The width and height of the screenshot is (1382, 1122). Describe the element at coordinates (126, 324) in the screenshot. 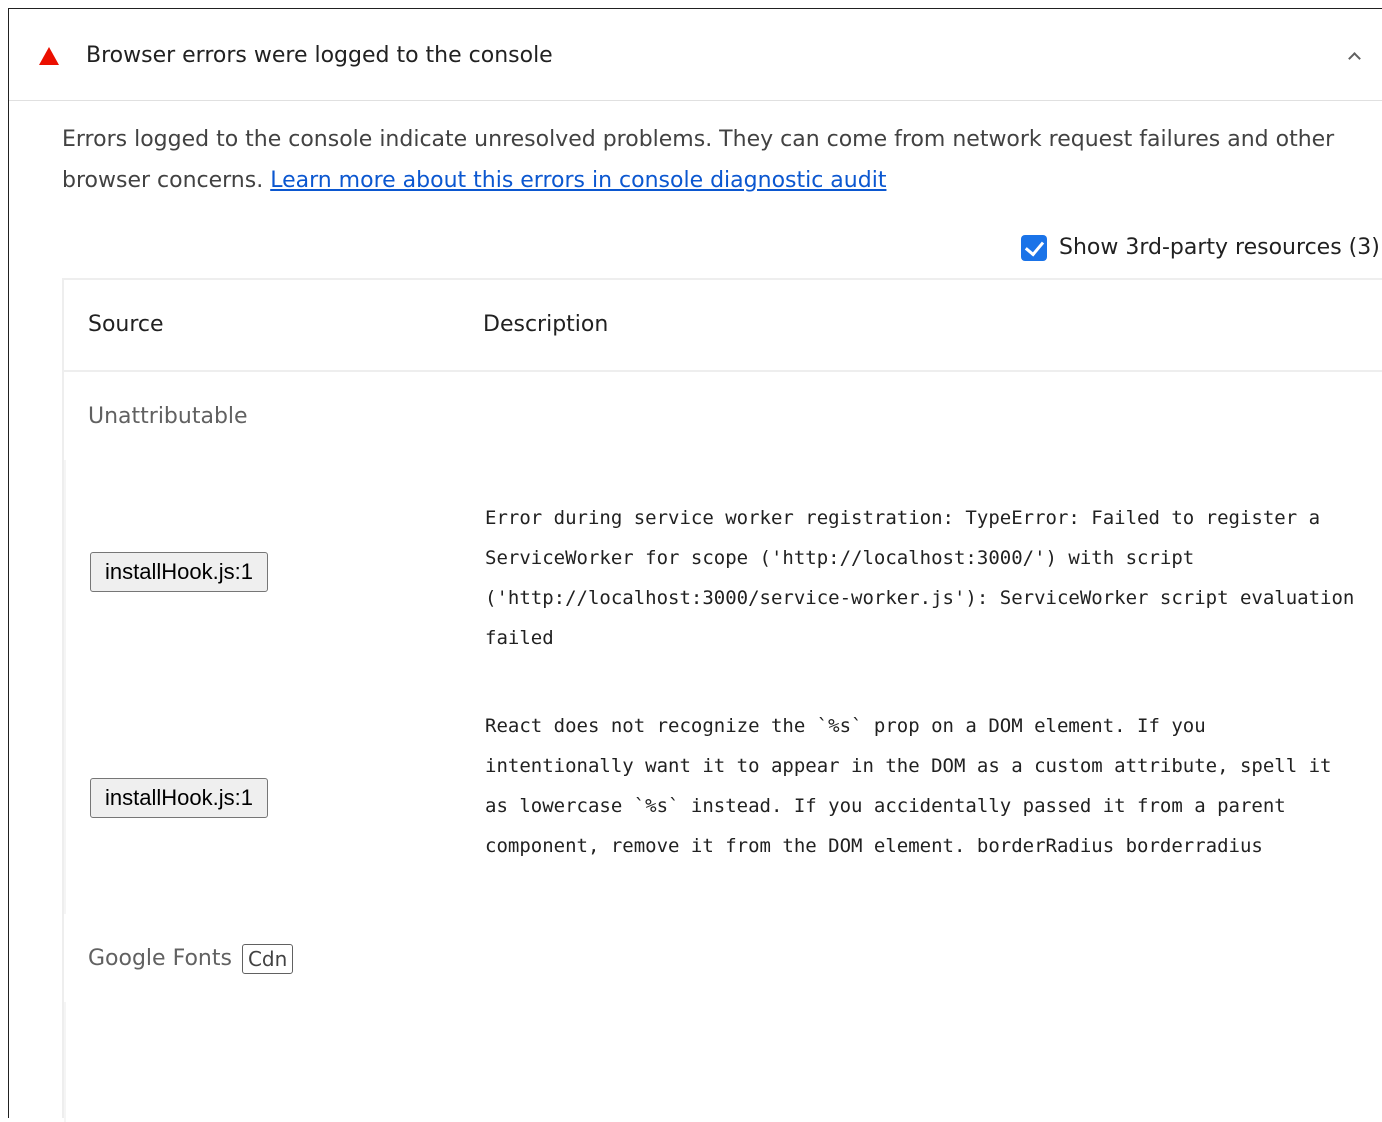

I see `column-header-source: Source` at that location.